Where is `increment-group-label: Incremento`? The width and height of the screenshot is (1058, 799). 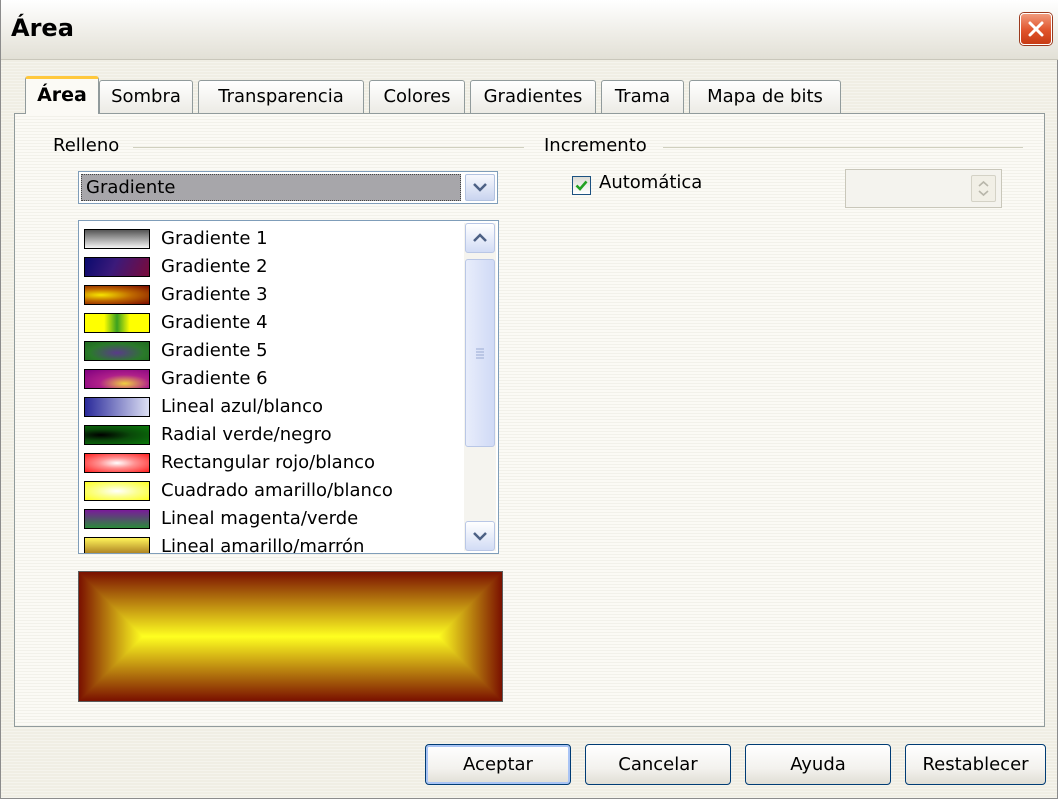 increment-group-label: Incremento is located at coordinates (595, 145).